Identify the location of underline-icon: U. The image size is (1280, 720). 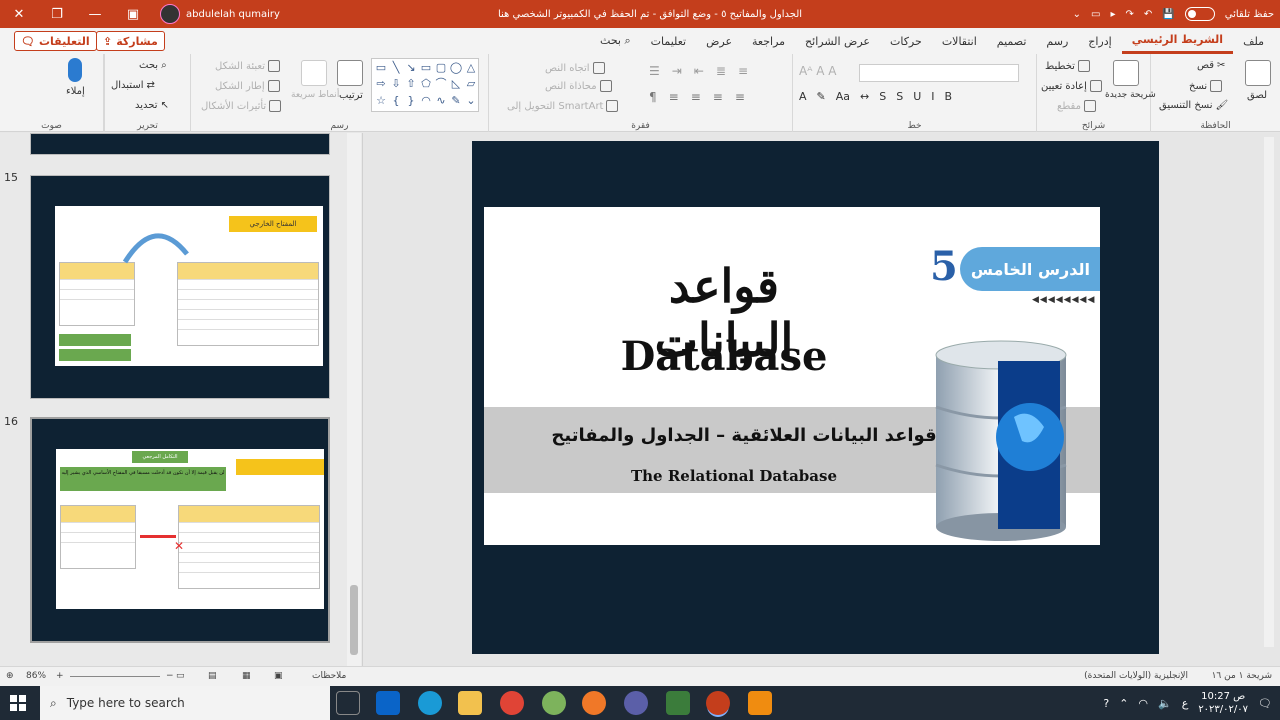
(917, 96).